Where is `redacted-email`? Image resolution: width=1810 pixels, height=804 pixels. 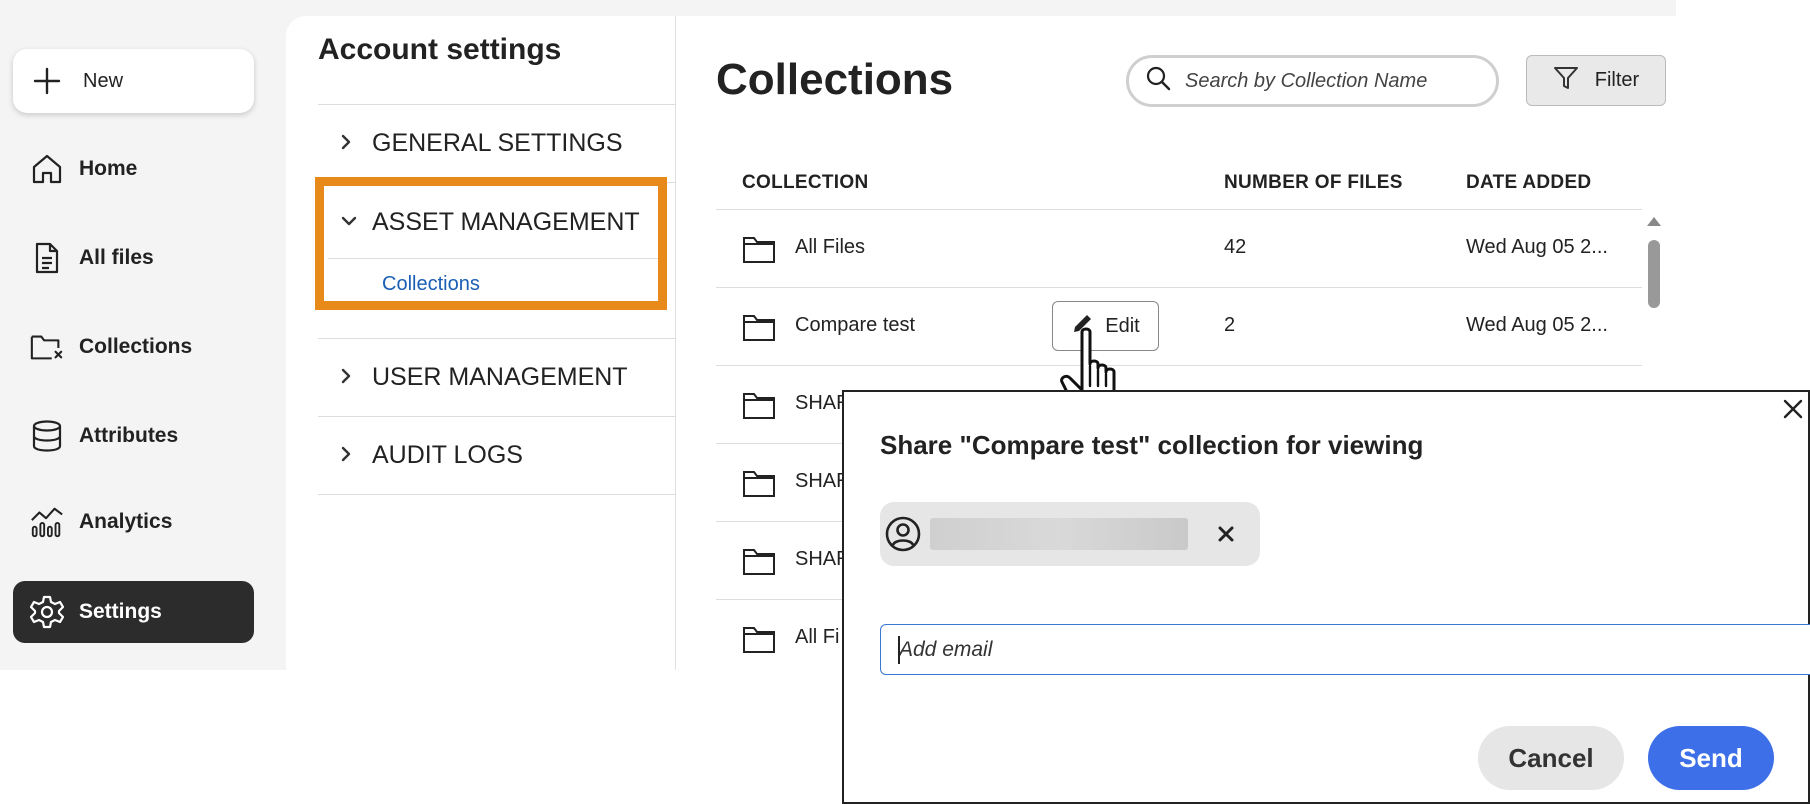 redacted-email is located at coordinates (1059, 534).